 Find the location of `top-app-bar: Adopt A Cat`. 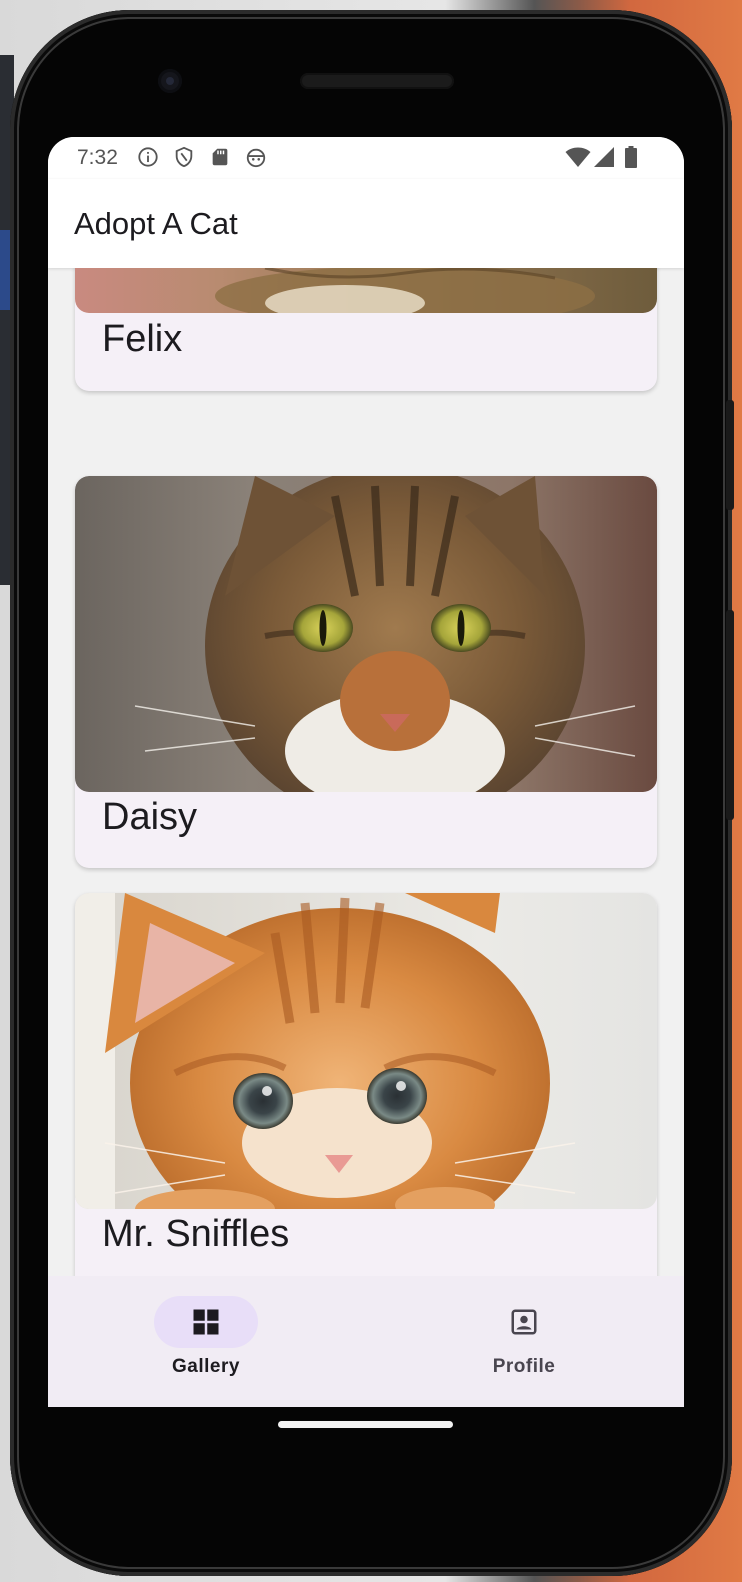

top-app-bar: Adopt A Cat is located at coordinates (366, 223).